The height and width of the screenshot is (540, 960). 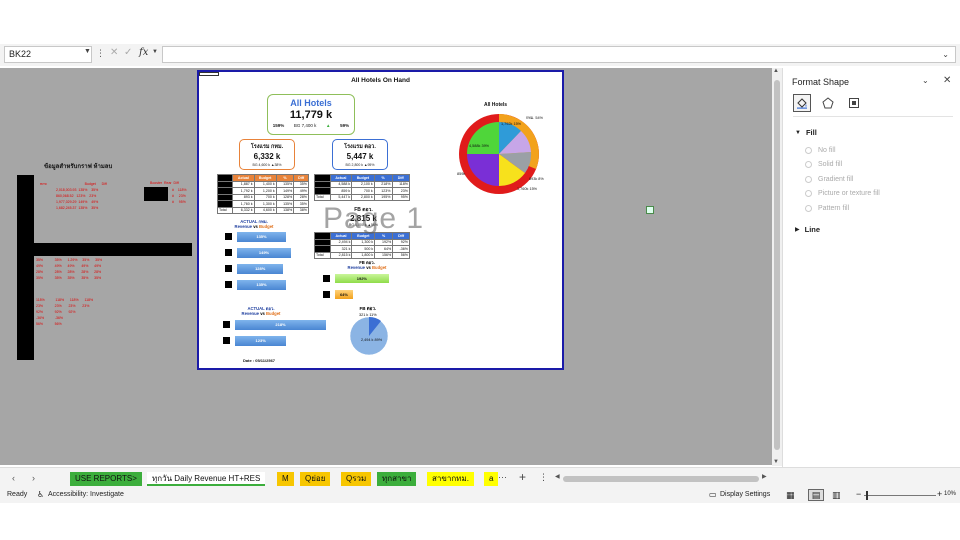 What do you see at coordinates (280, 325) in the screenshot?
I see `bar: 218%` at bounding box center [280, 325].